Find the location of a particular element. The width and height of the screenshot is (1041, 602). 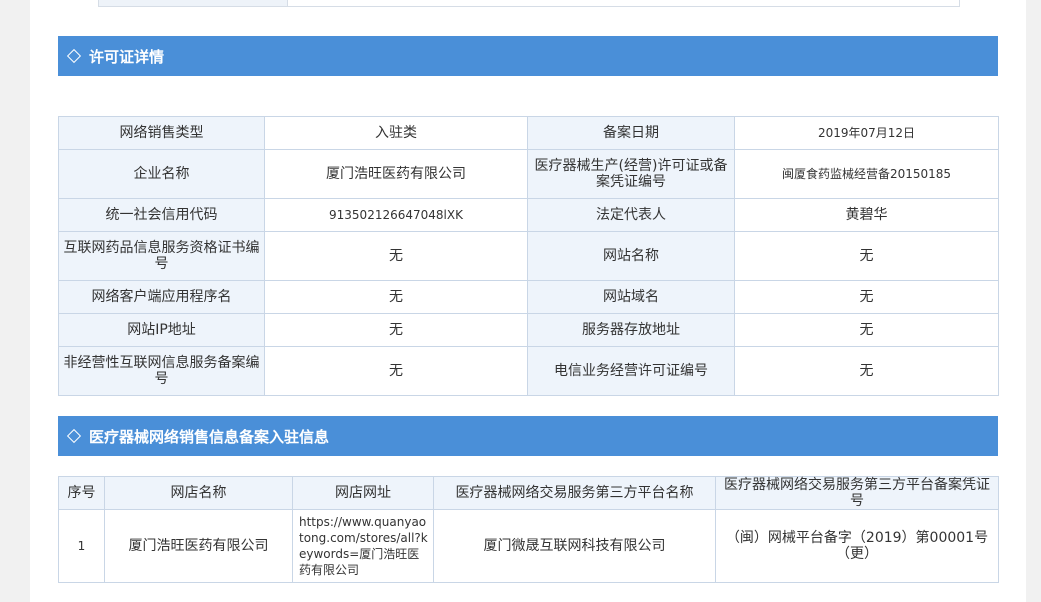

column-header: 医疗器械网络交易服务第三方平台备案凭证号 is located at coordinates (857, 493).